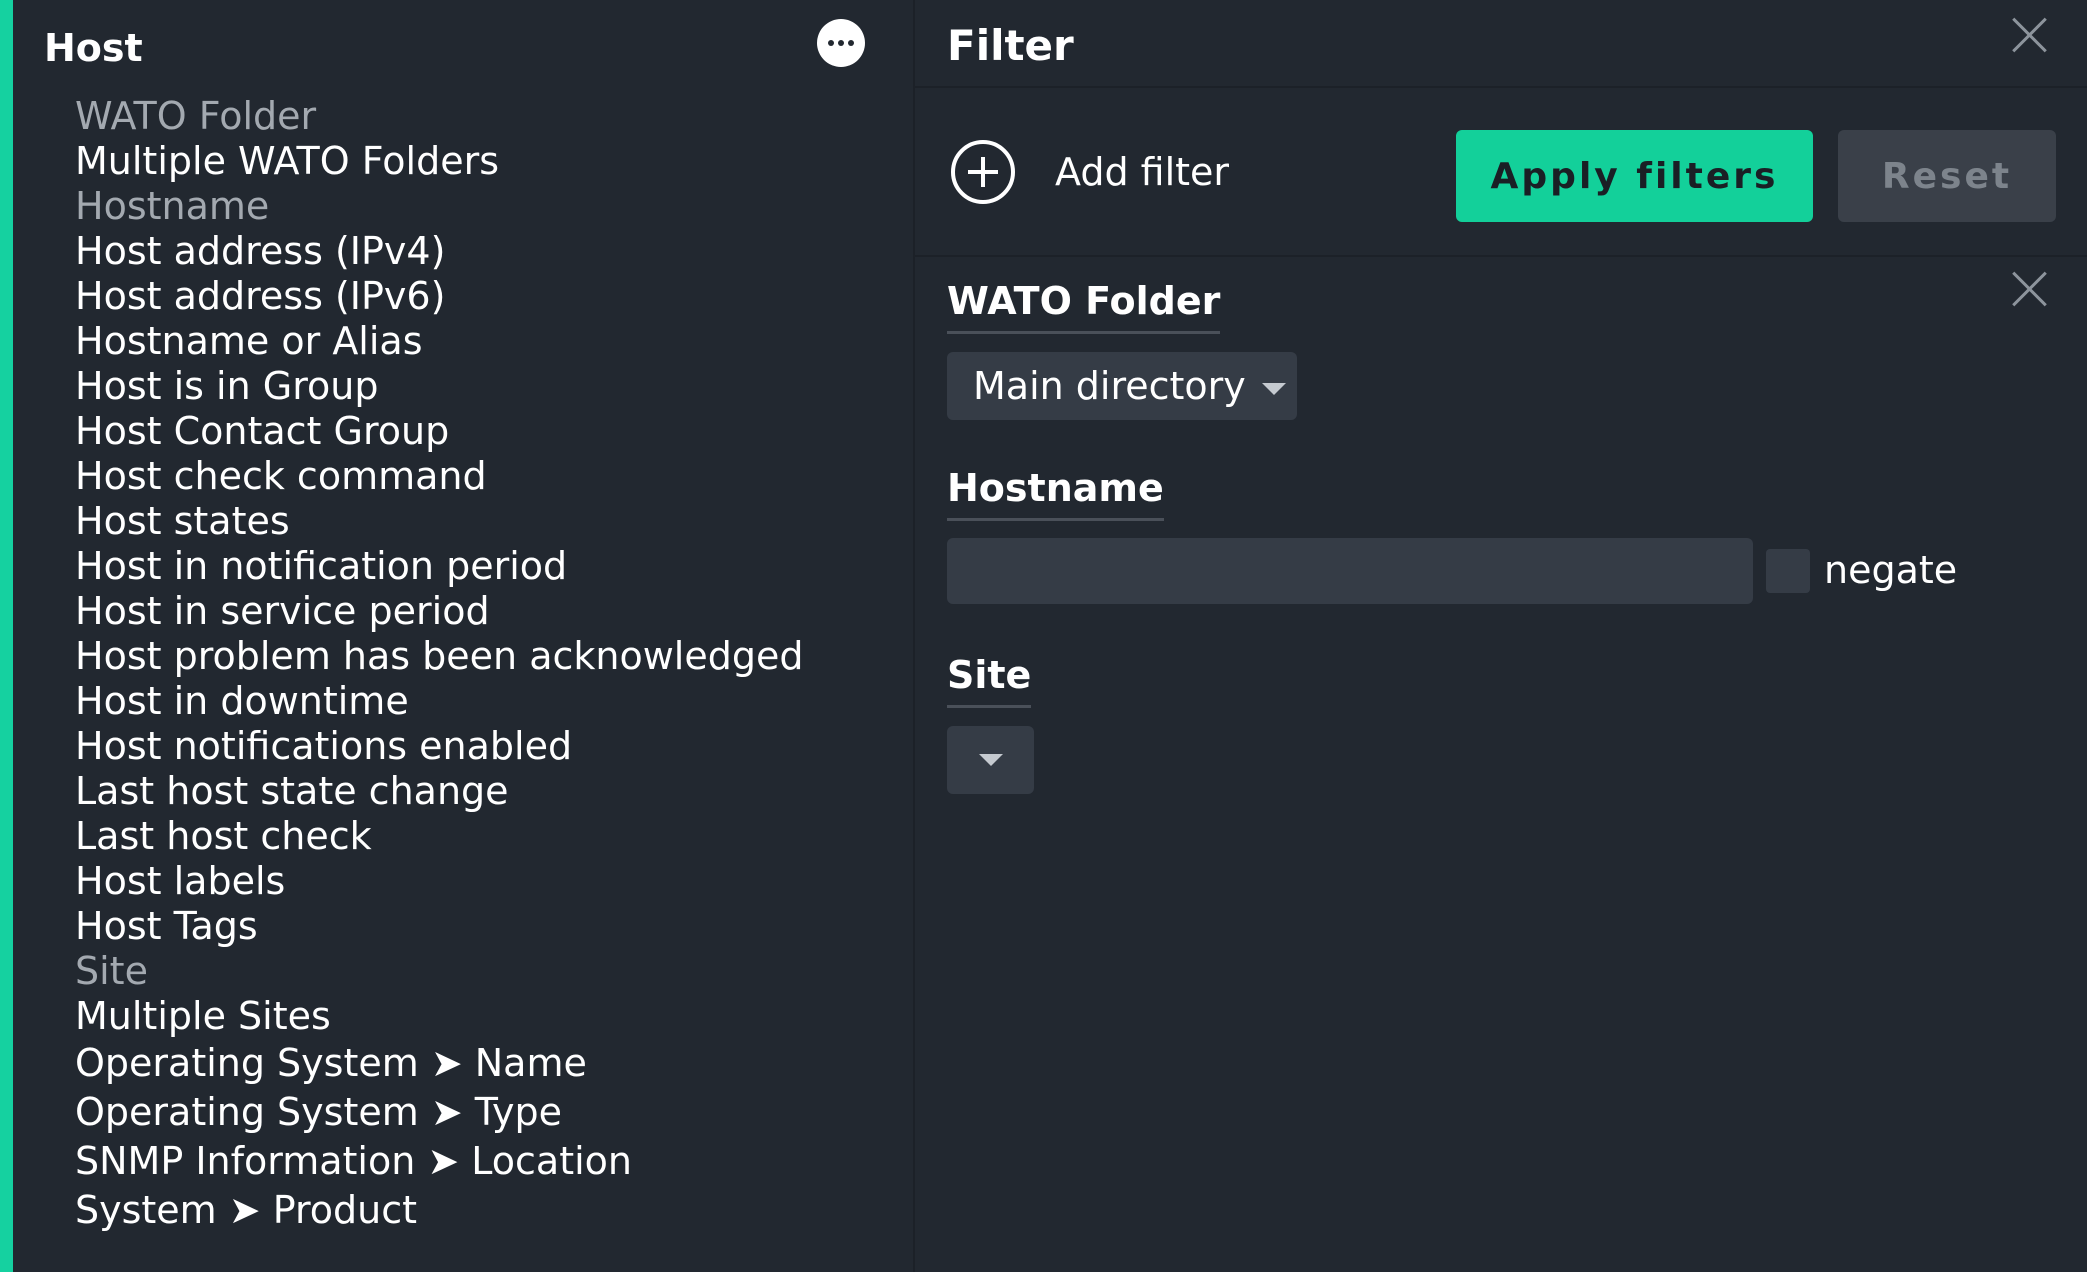  Describe the element at coordinates (439, 386) in the screenshot. I see `filter-option-item: Host is in Group` at that location.